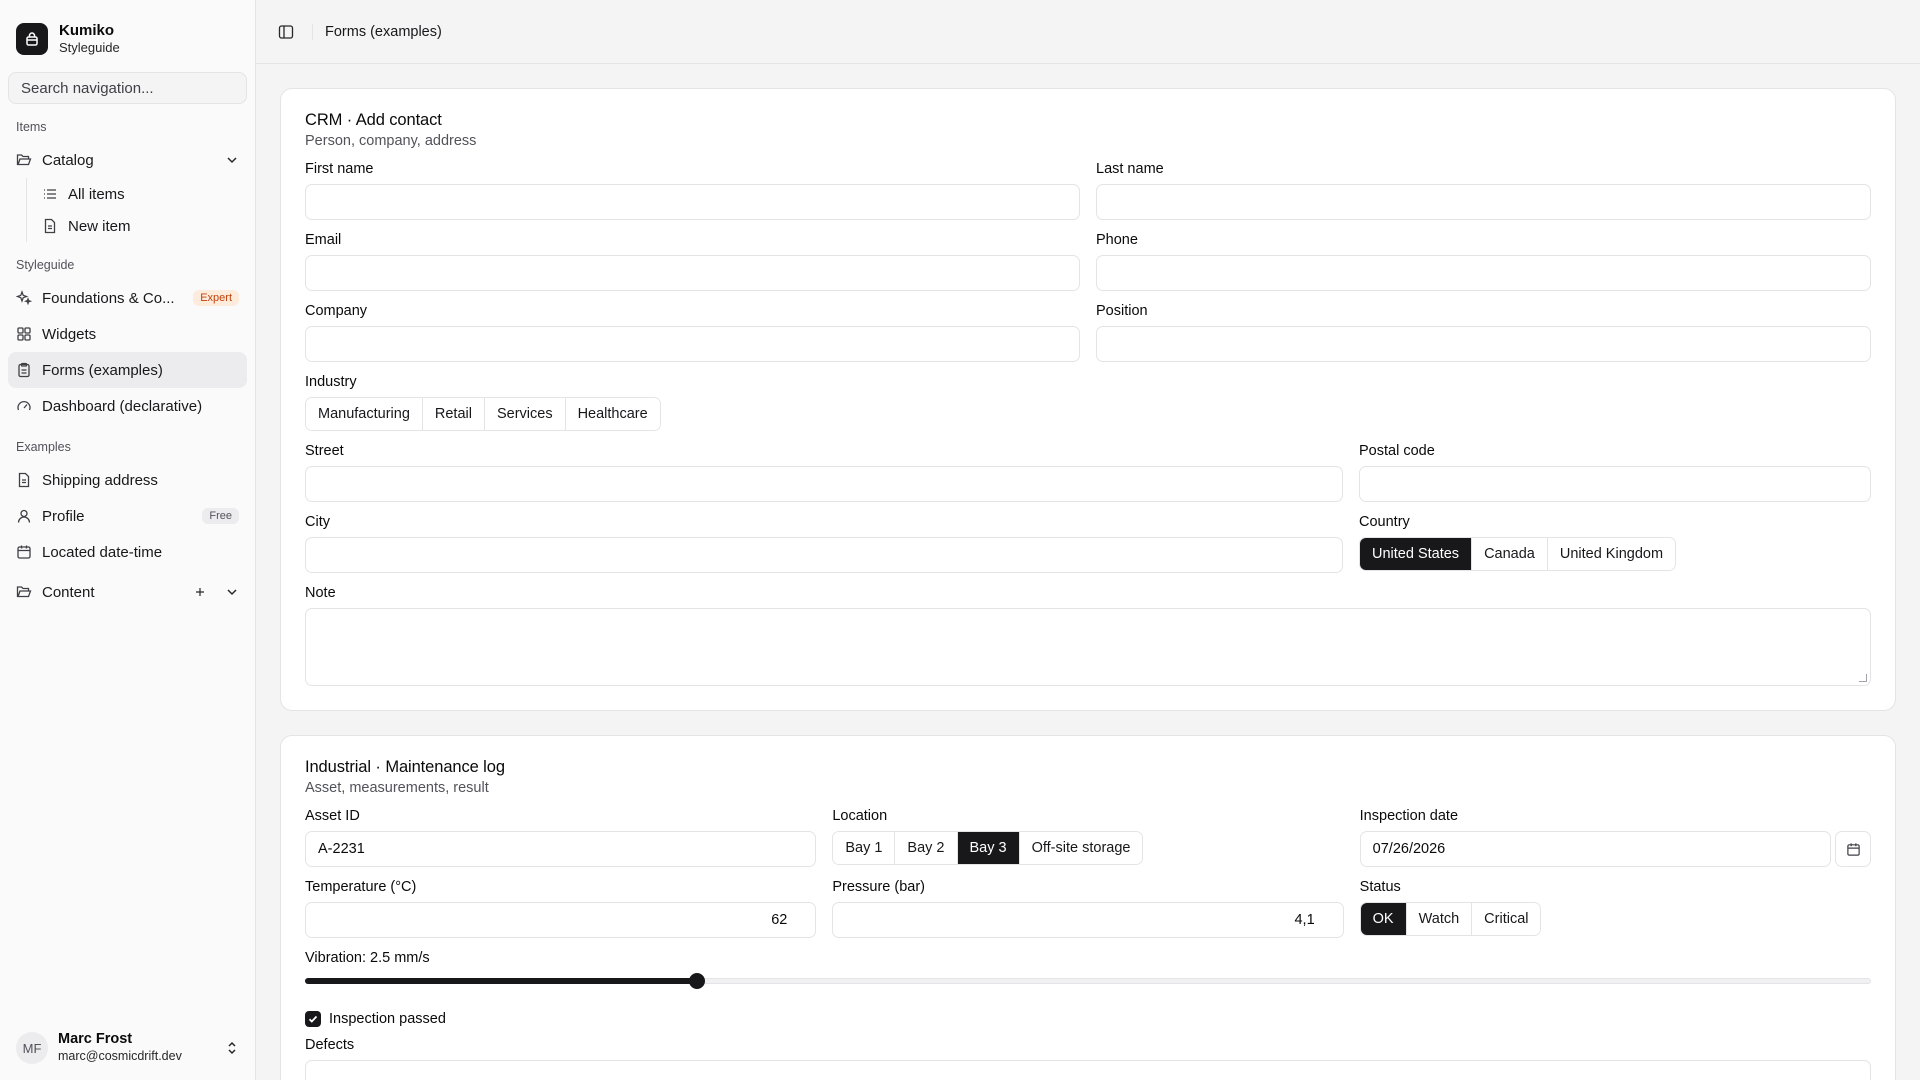 The width and height of the screenshot is (1920, 1080). What do you see at coordinates (43, 447) in the screenshot?
I see `nav-group-examples: Examples` at bounding box center [43, 447].